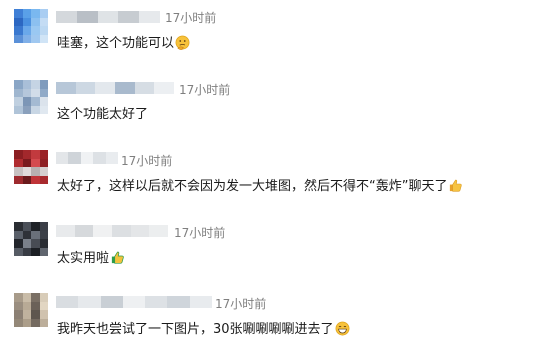  I want to click on comment-text: 太好了，这样以后就不会因为发一大堆图，然后不得不“轰炸”聊天了, so click(252, 186).